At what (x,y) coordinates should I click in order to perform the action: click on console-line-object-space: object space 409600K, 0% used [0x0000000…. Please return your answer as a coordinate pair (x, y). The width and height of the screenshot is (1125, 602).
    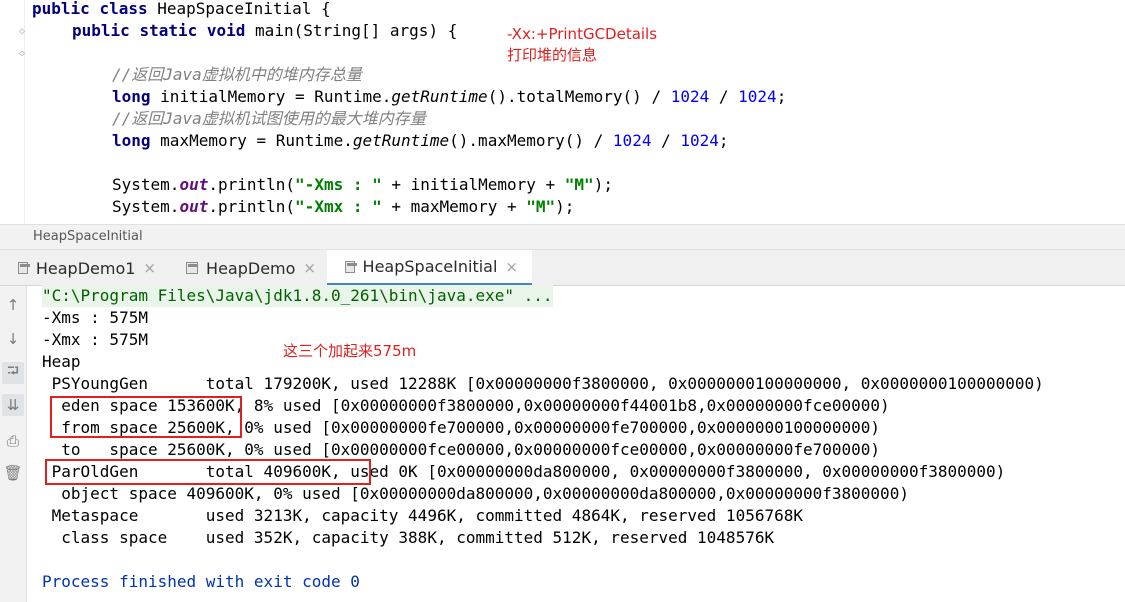
    Looking at the image, I should click on (475, 493).